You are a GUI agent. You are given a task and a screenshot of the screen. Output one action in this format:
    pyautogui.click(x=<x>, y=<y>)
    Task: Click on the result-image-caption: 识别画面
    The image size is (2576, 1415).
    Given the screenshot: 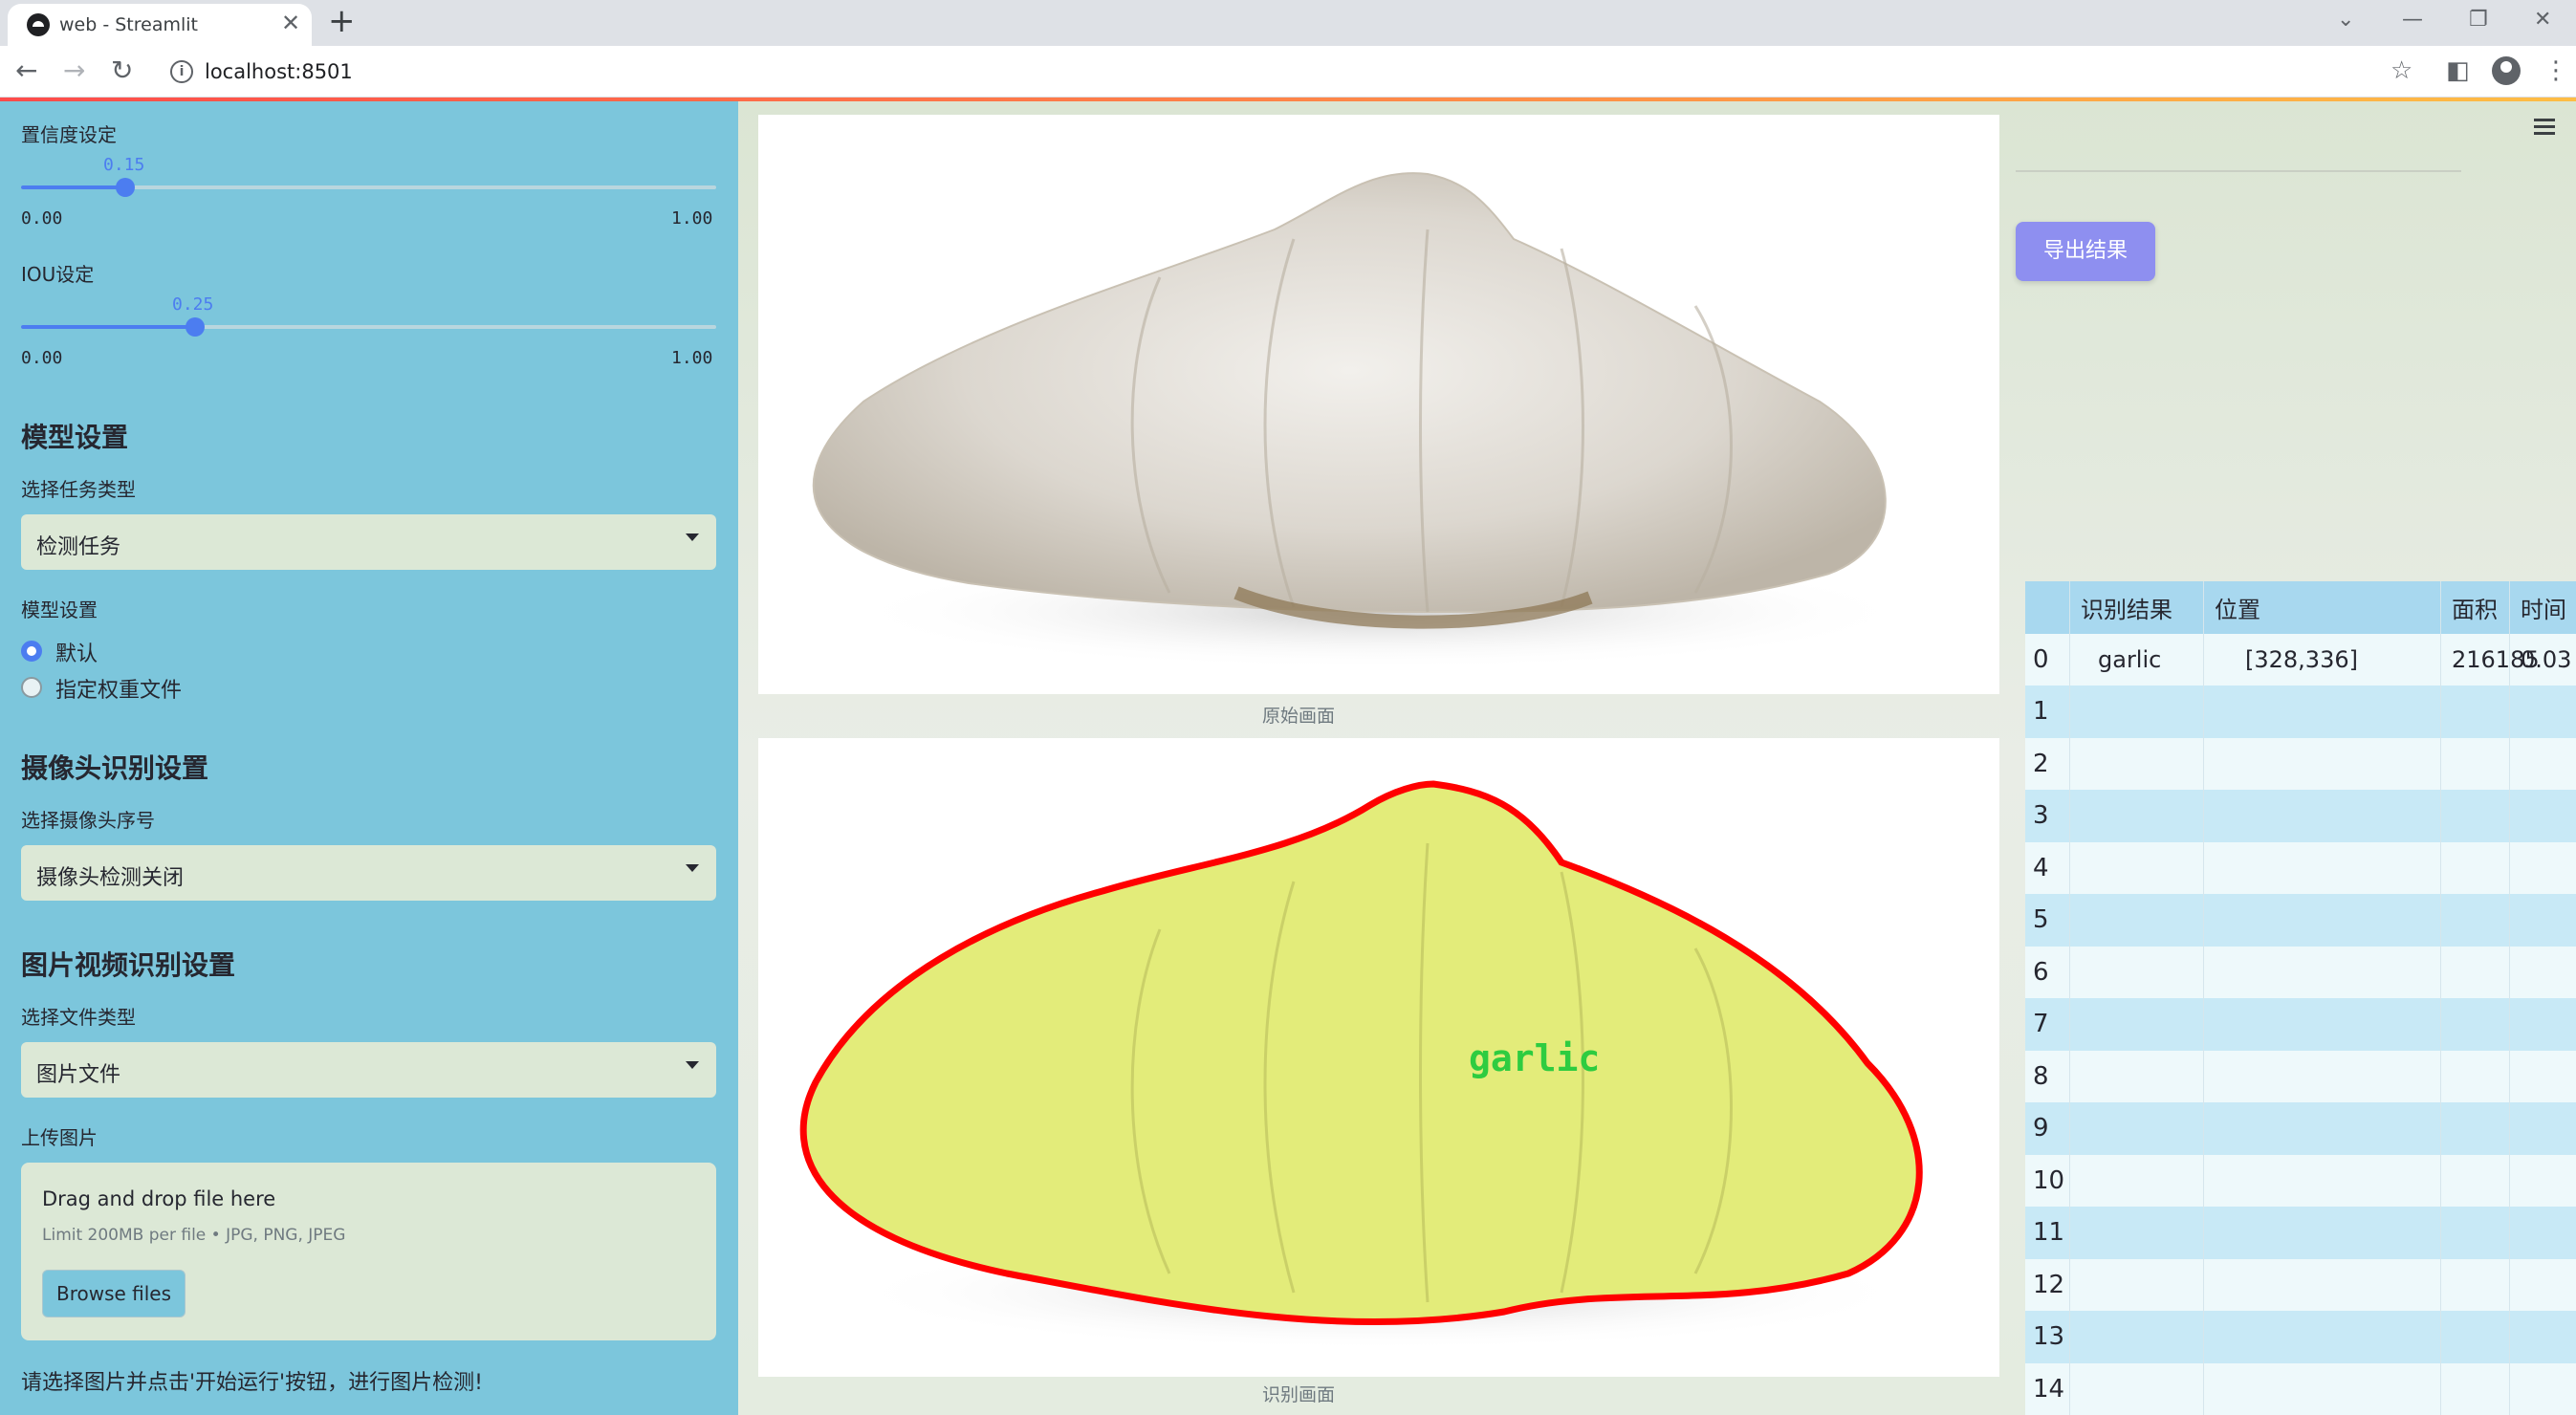 What is the action you would take?
    pyautogui.click(x=1299, y=1394)
    